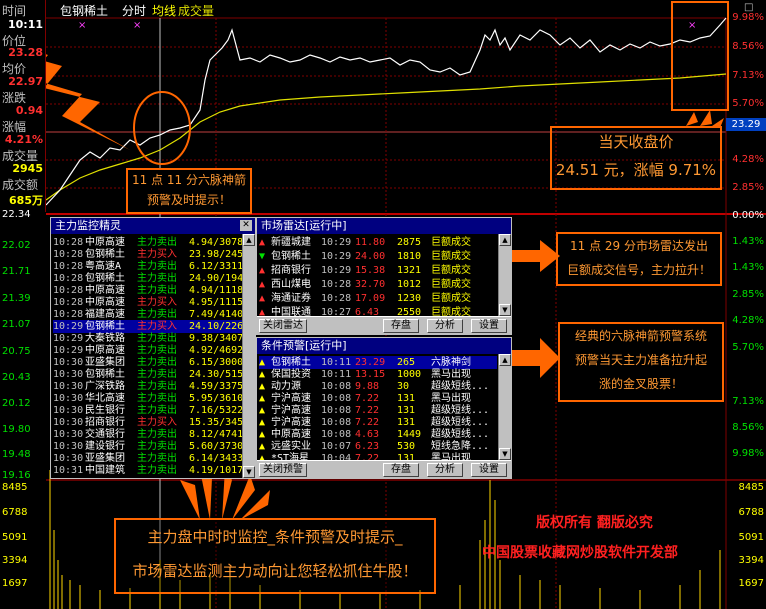 The image size is (766, 609). I want to click on volume-cell: 1321, so click(409, 270).